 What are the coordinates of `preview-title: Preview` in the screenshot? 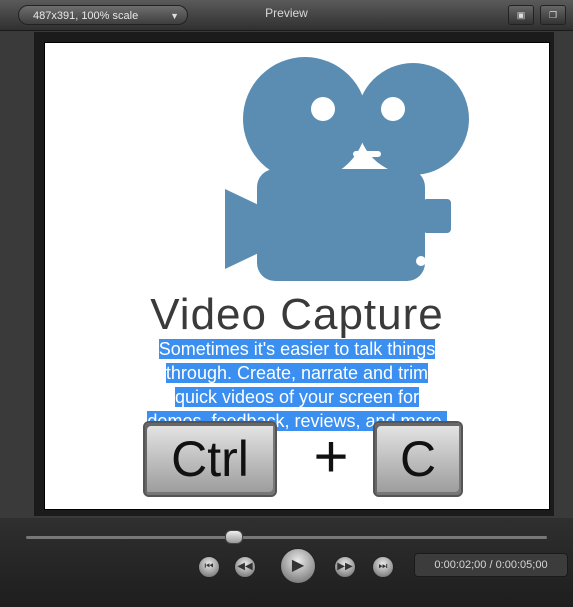 It's located at (286, 13).